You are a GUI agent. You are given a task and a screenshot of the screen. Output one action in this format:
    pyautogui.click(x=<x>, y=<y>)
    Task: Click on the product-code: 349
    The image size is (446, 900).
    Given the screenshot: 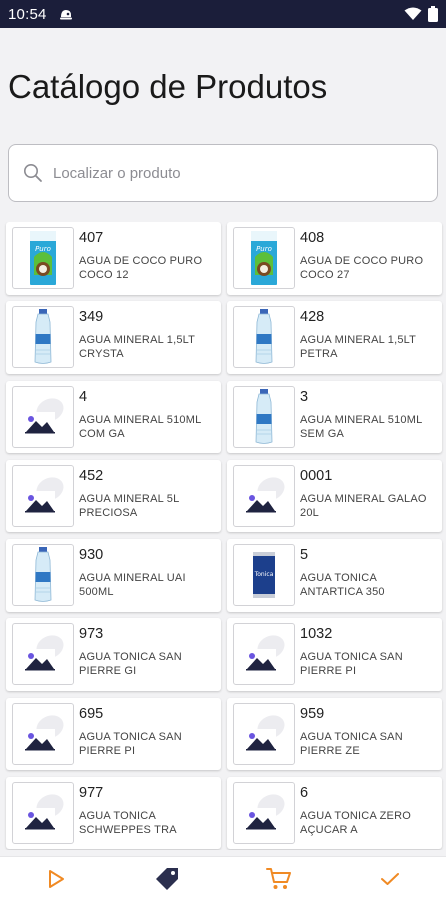 What is the action you would take?
    pyautogui.click(x=91, y=317)
    